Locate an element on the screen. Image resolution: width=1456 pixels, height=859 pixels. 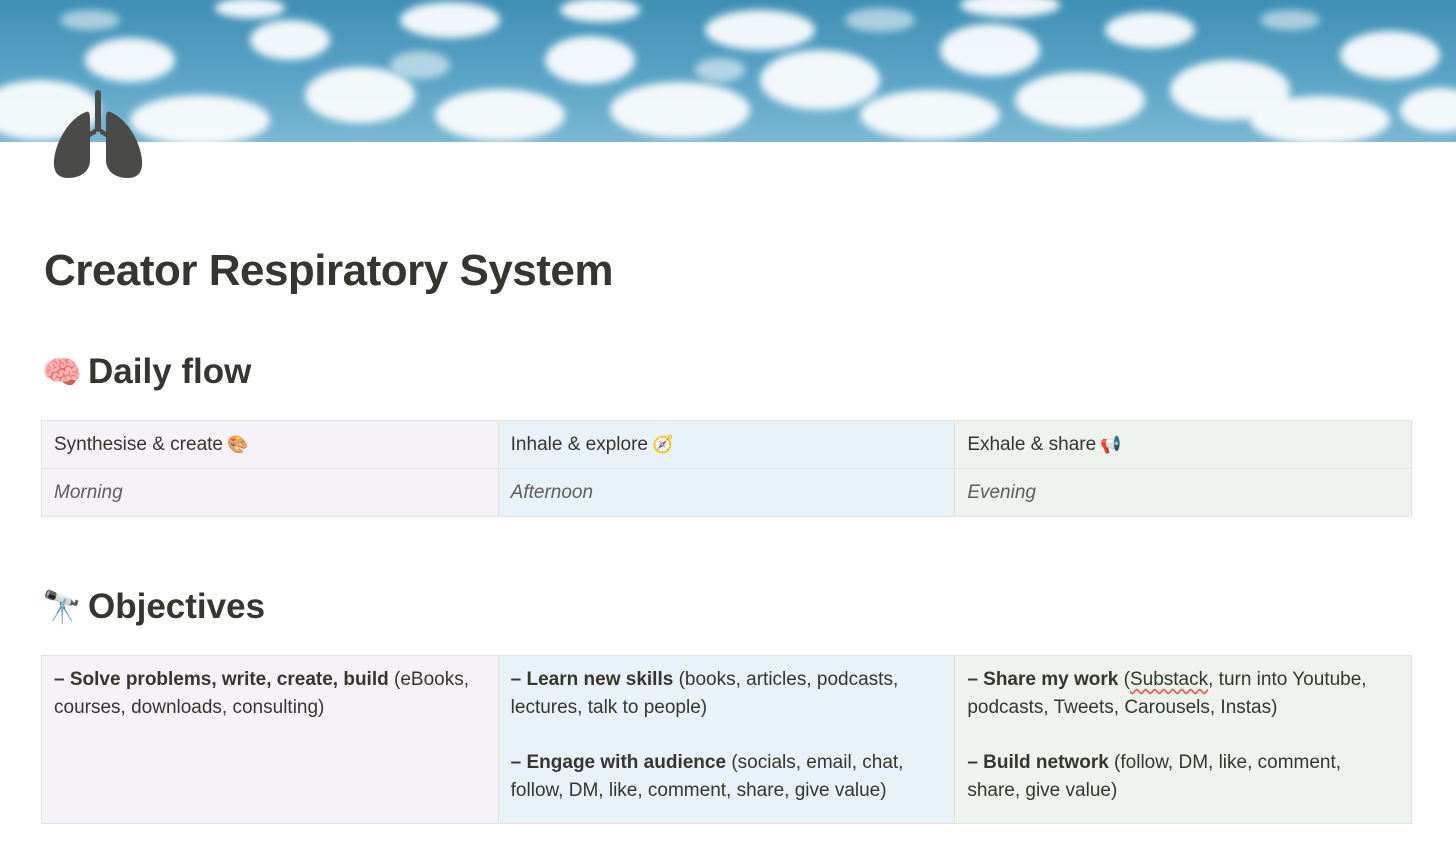
objective-title: – Solve problems, write, create, build is located at coordinates (221, 679).